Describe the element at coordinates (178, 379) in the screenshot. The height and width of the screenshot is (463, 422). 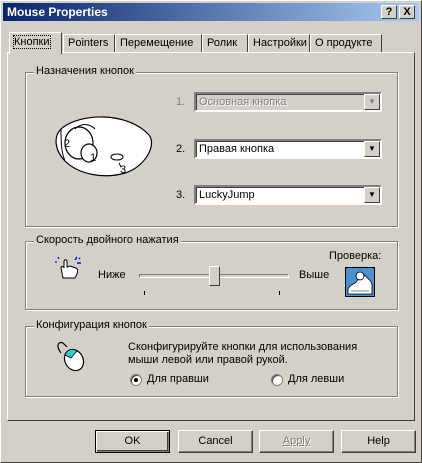
I see `right-hand-label: Для правши` at that location.